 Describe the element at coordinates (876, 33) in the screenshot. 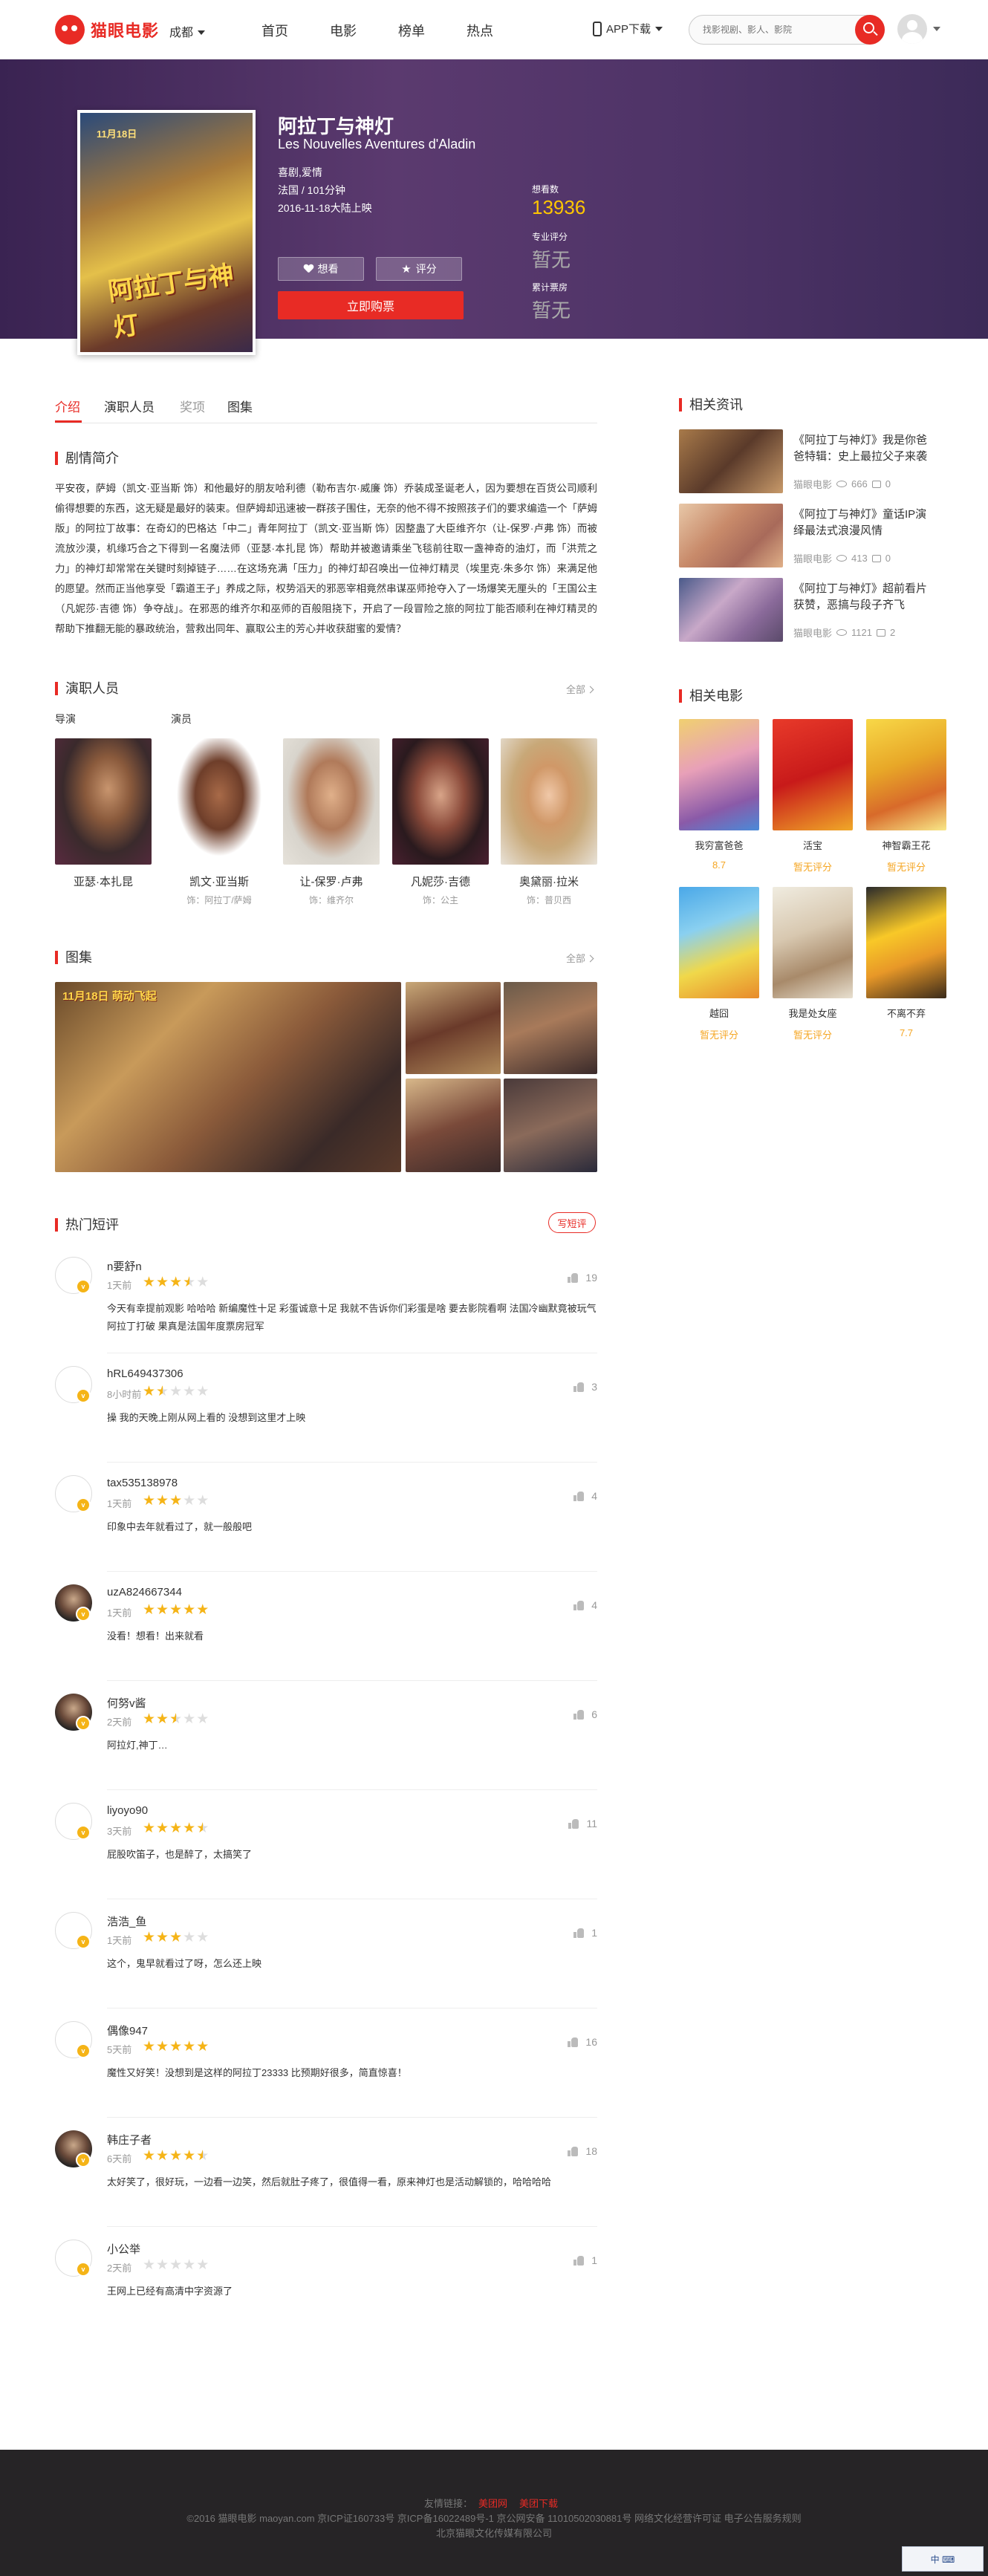

I see `search-icon-handle` at that location.